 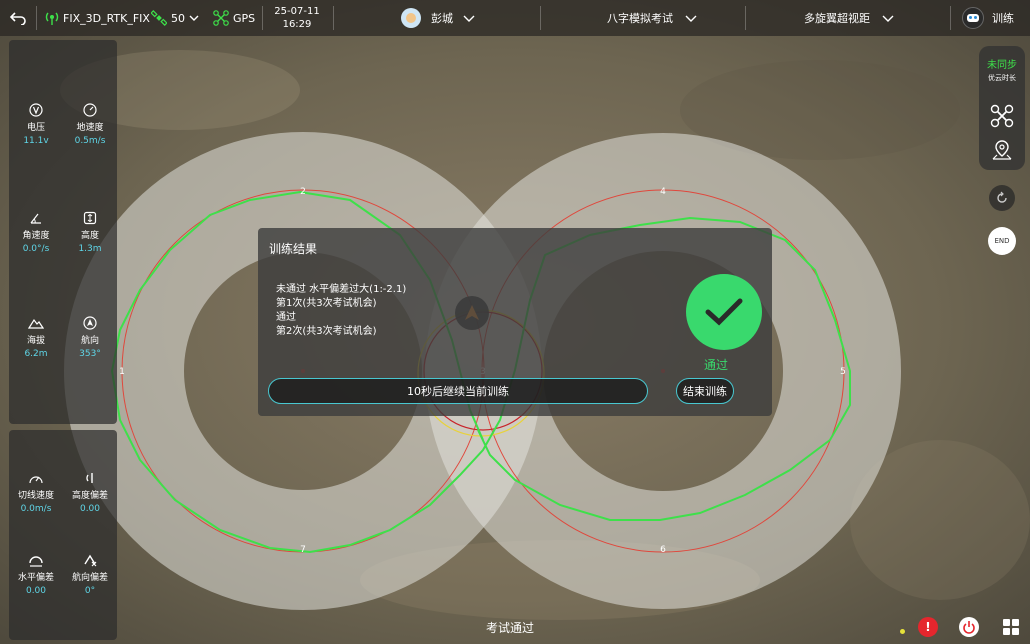 I want to click on altitude-value: 6.2m, so click(x=36, y=354).